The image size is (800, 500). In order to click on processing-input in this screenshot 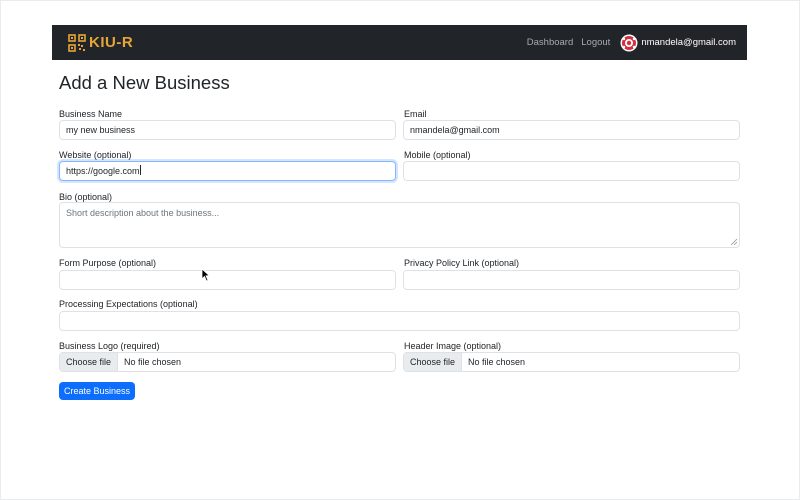, I will do `click(399, 321)`.